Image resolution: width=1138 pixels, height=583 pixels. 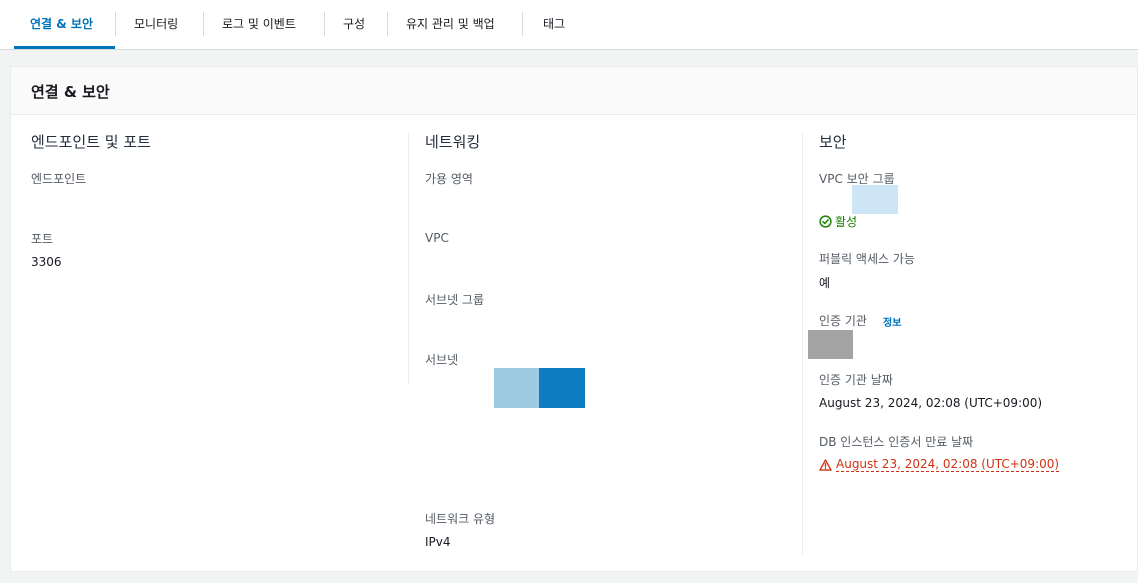 What do you see at coordinates (574, 91) in the screenshot?
I see `panel-header: 연결 & 보안` at bounding box center [574, 91].